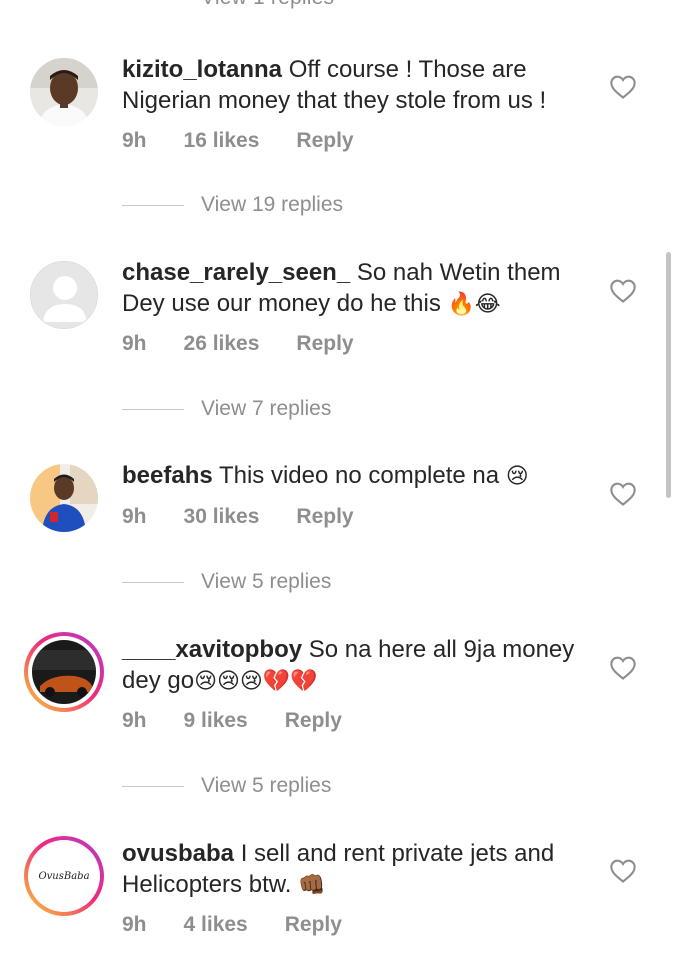  I want to click on avatar-logo-text: OvusBaba, so click(64, 876).